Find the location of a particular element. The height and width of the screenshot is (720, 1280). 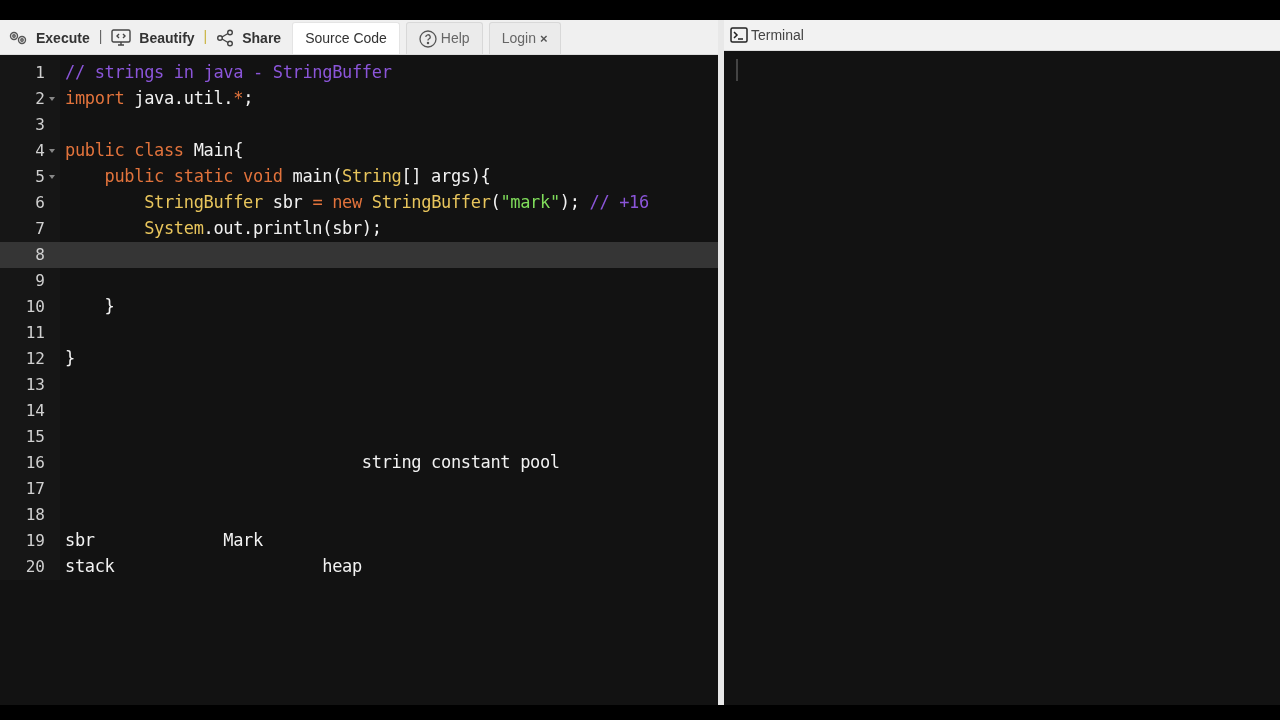

code-line: // strings in java - StringBuffer is located at coordinates (228, 73).